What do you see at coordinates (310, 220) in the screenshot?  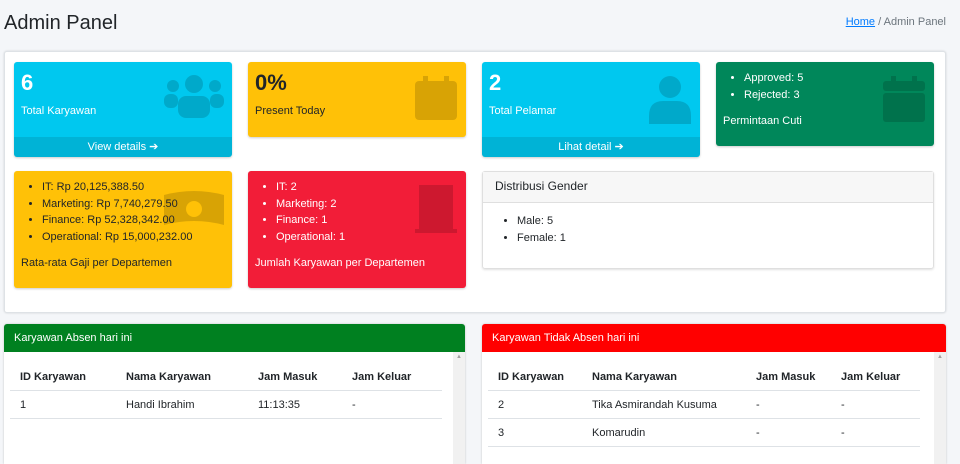 I see `departemen-item: Finance: 1` at bounding box center [310, 220].